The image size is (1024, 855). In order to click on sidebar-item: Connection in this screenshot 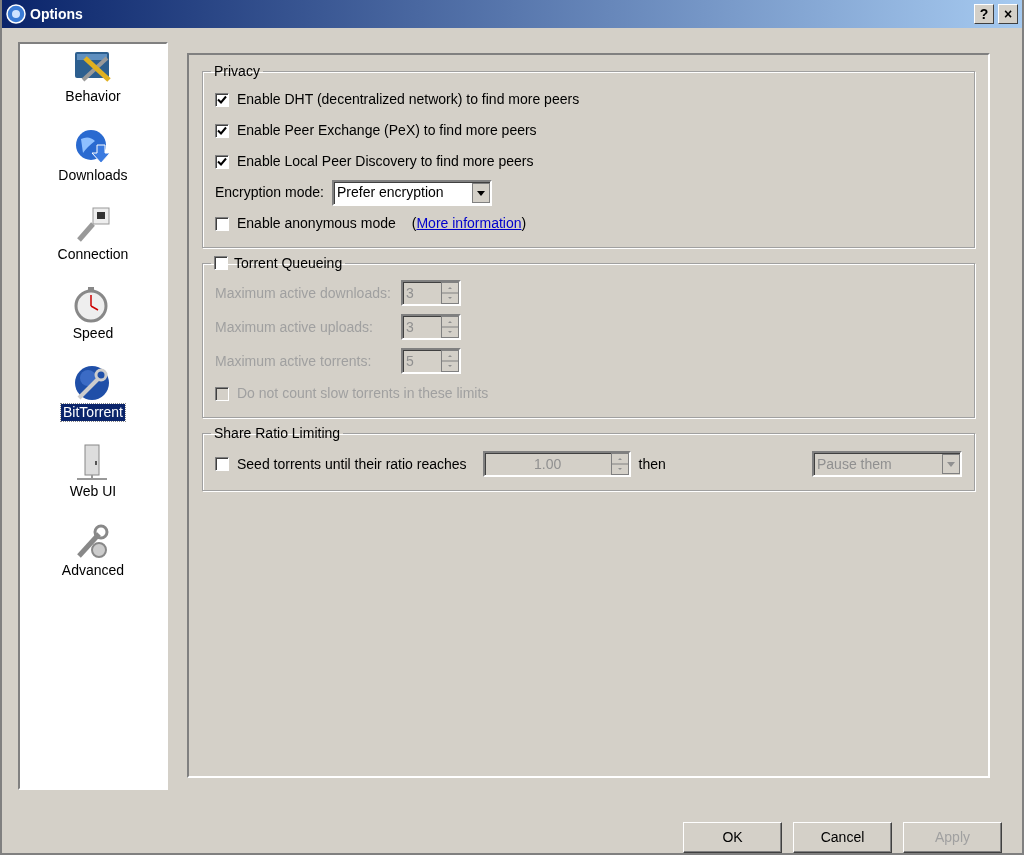, I will do `click(93, 254)`.